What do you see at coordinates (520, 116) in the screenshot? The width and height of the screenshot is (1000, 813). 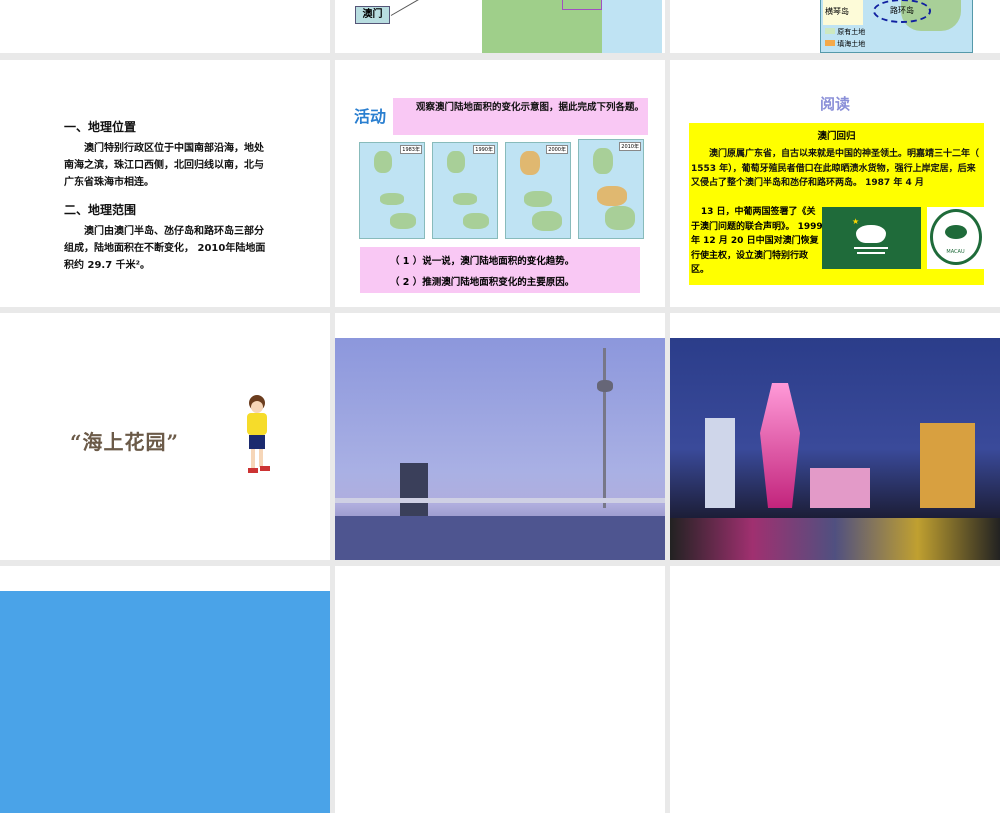 I see `activity-prompt: 观察澳门陆地面积的变化示意图，据此完成下列各题。` at bounding box center [520, 116].